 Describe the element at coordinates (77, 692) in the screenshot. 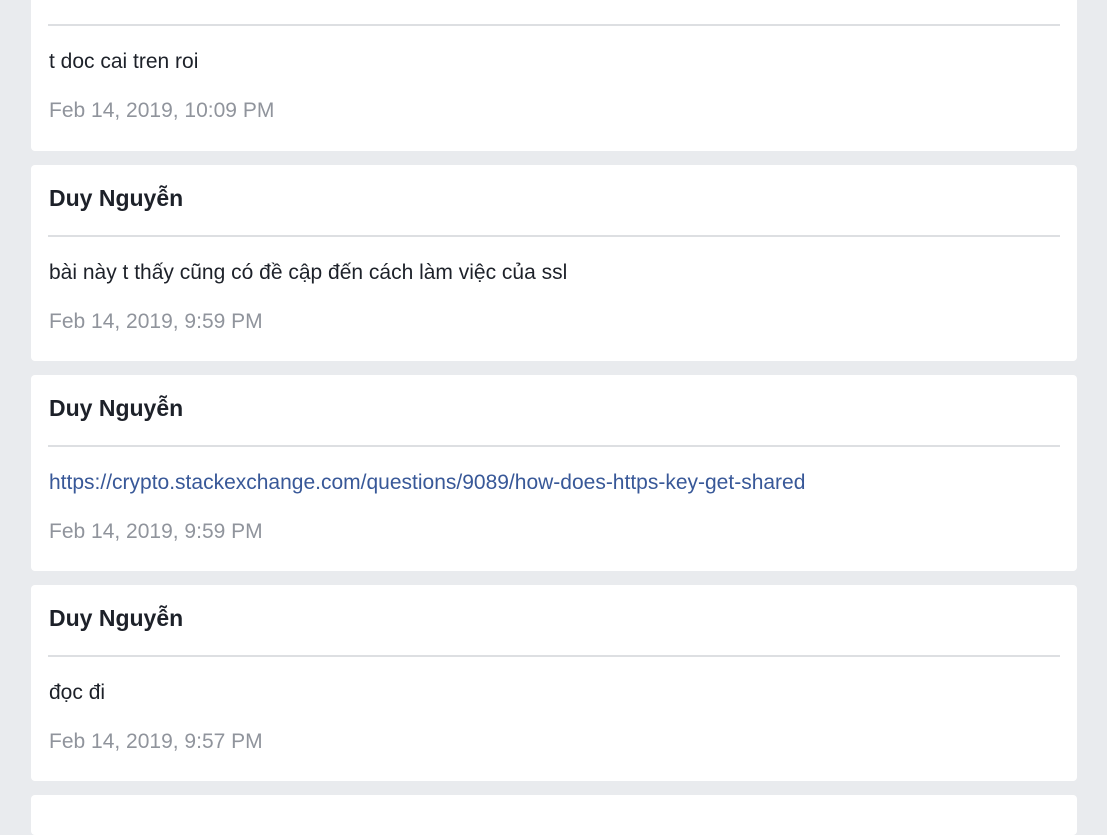

I see `message-text: đọc đi` at that location.